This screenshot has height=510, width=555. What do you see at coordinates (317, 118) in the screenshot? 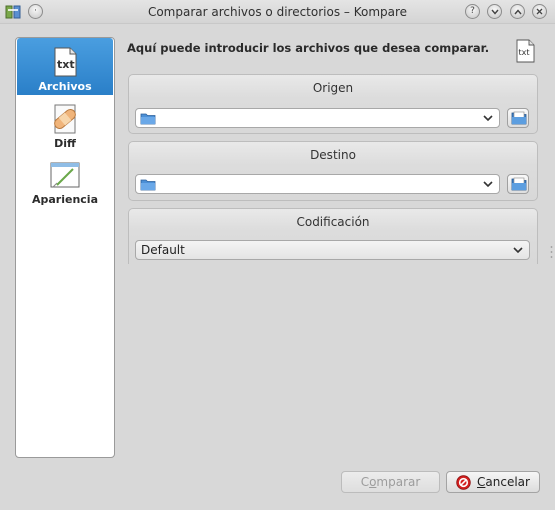
I see `source-combobox` at bounding box center [317, 118].